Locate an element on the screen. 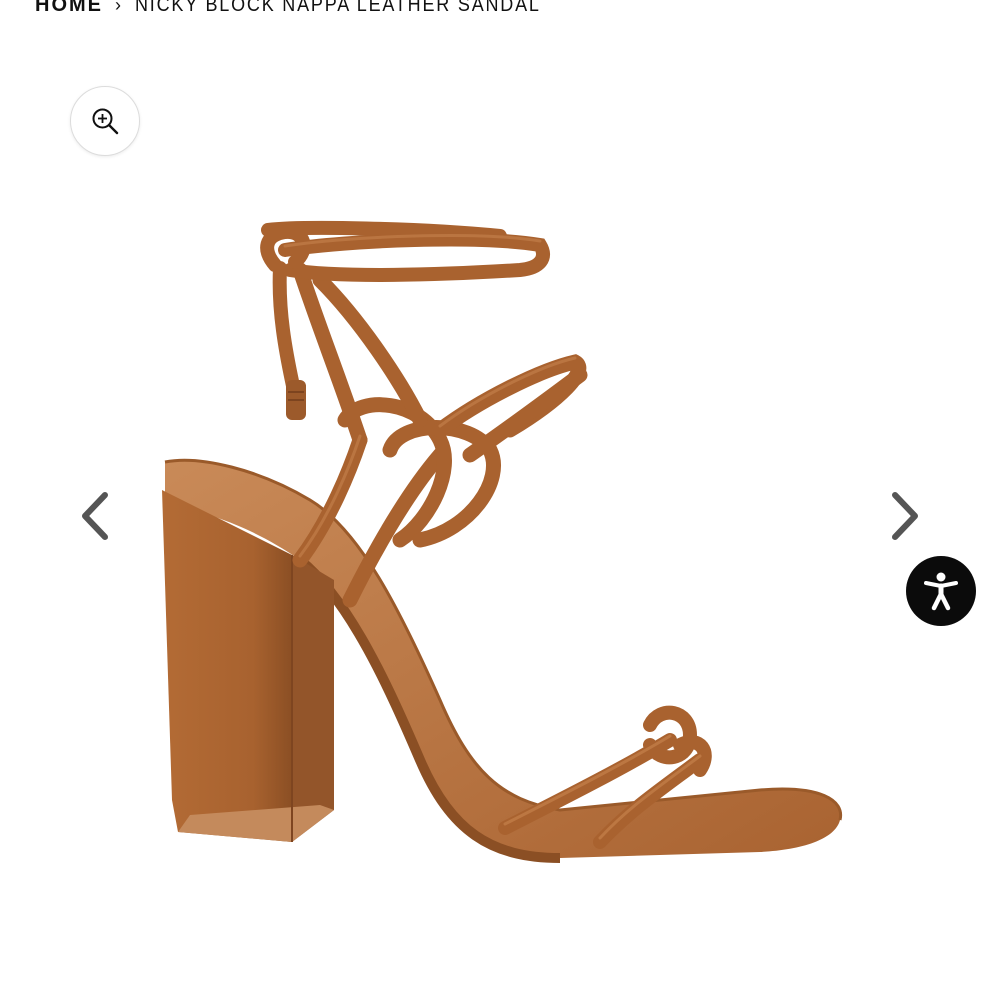  zoom-in-icon is located at coordinates (105, 121).